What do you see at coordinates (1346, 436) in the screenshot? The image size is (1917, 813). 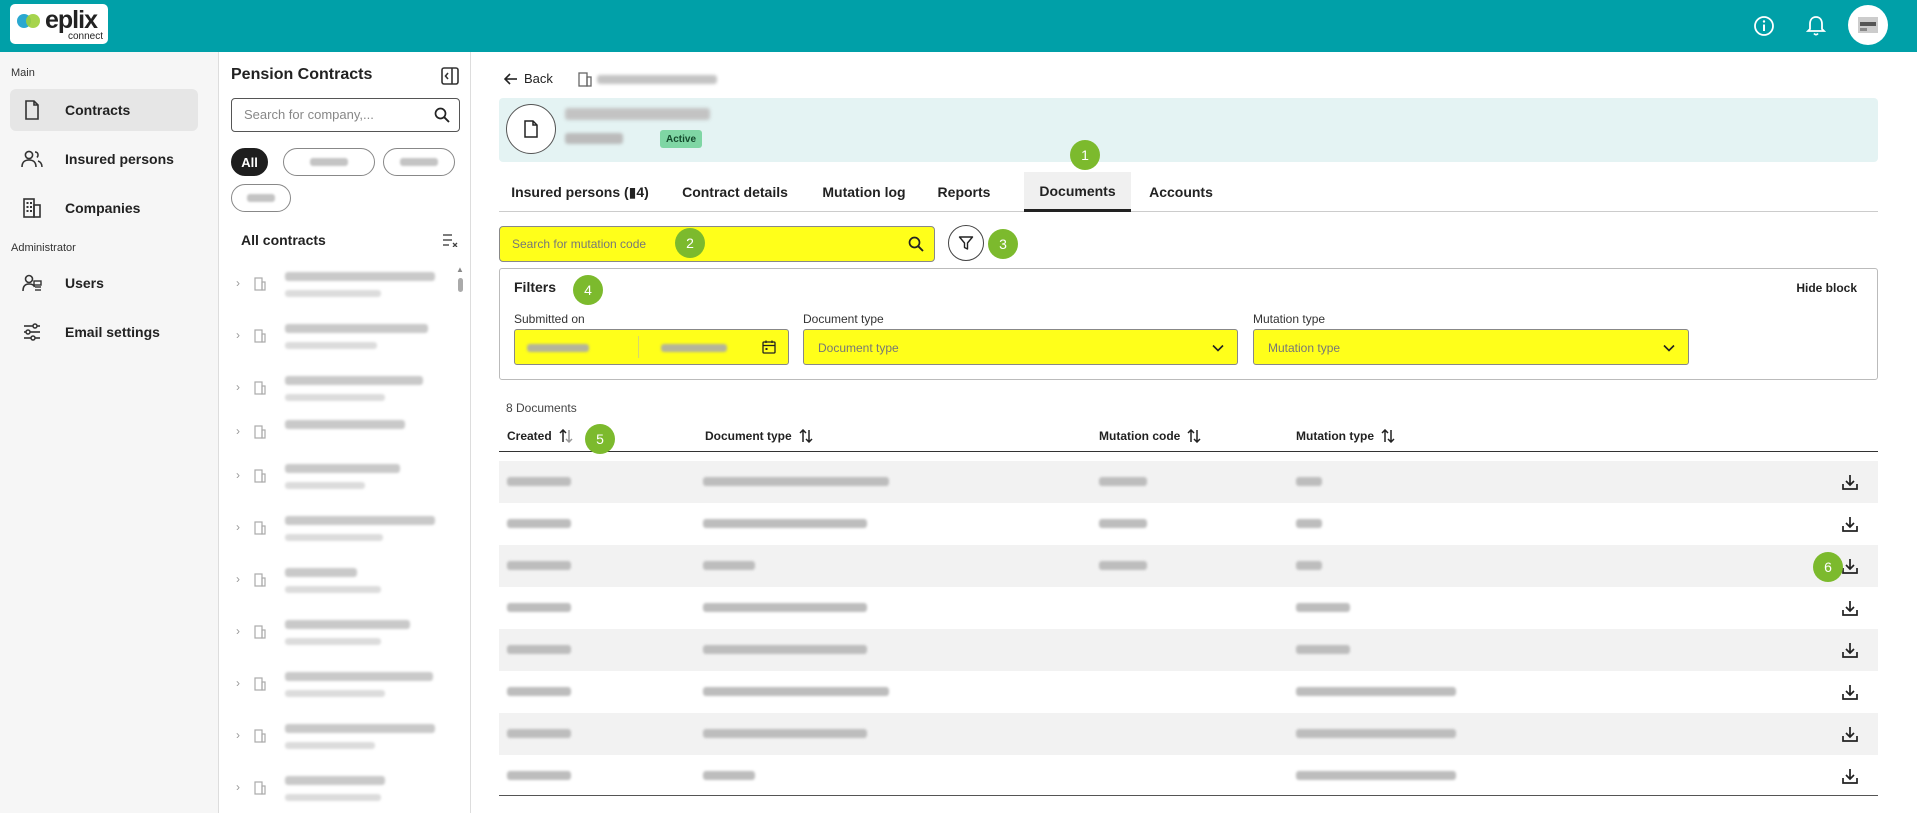 I see `column-mutation-type: Mutation type` at bounding box center [1346, 436].